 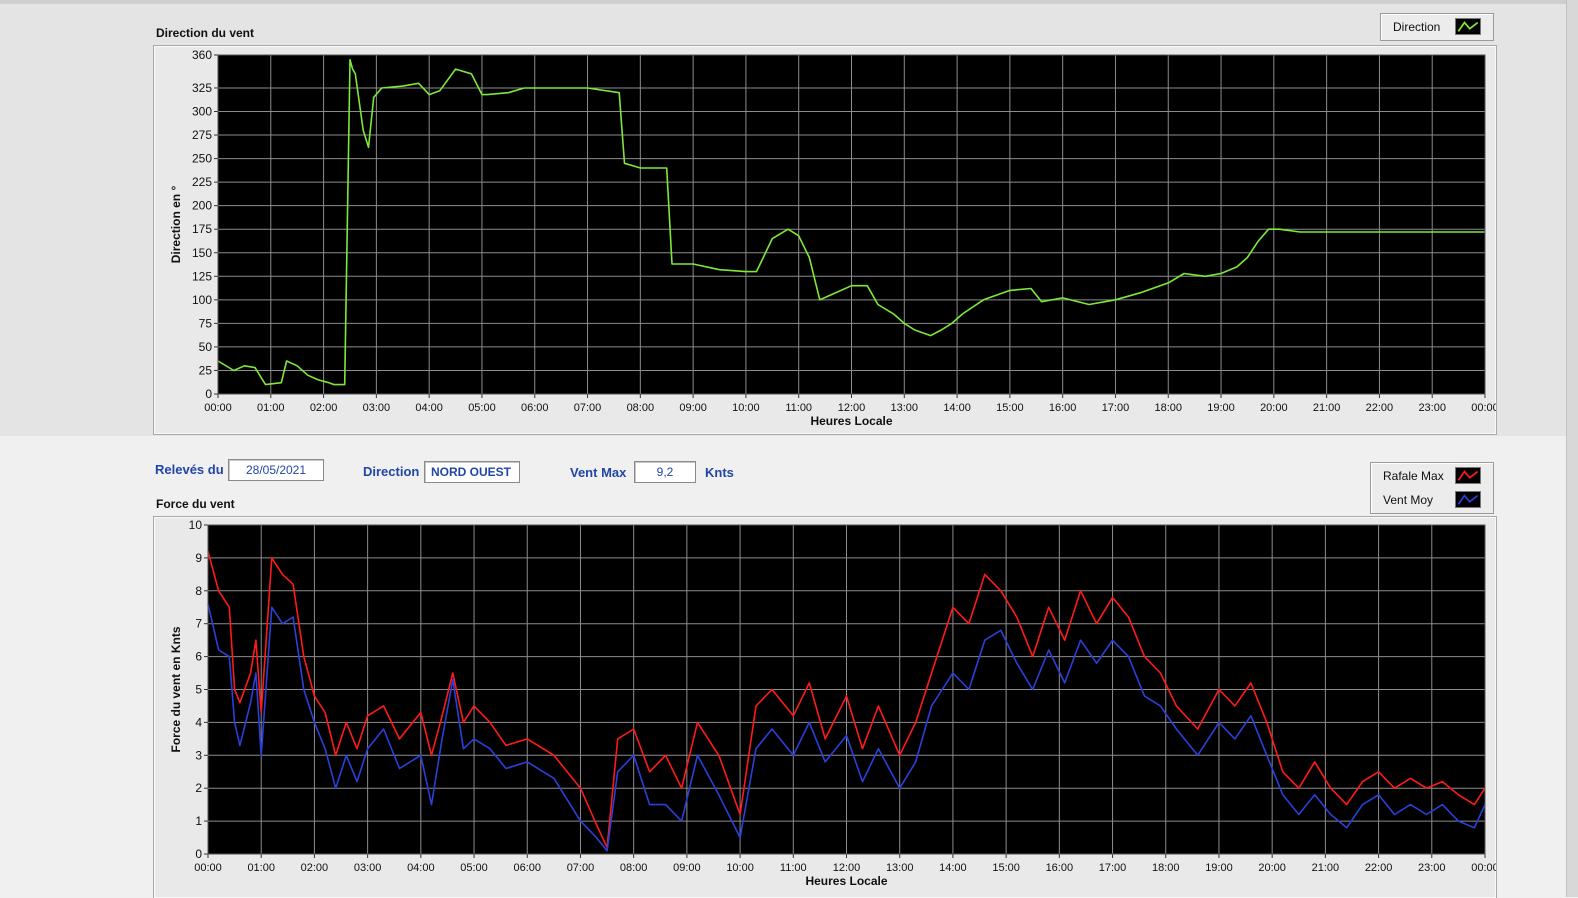 I want to click on y-tick-label: 50, so click(x=206, y=347).